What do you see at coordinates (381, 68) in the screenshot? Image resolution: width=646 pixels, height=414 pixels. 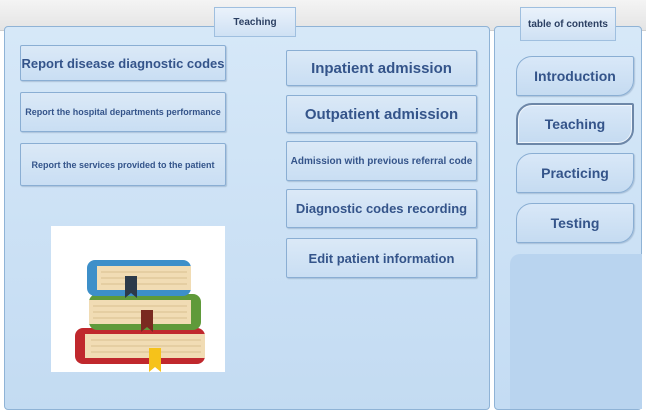 I see `inpatient-admission-button: Inpatient admission` at bounding box center [381, 68].